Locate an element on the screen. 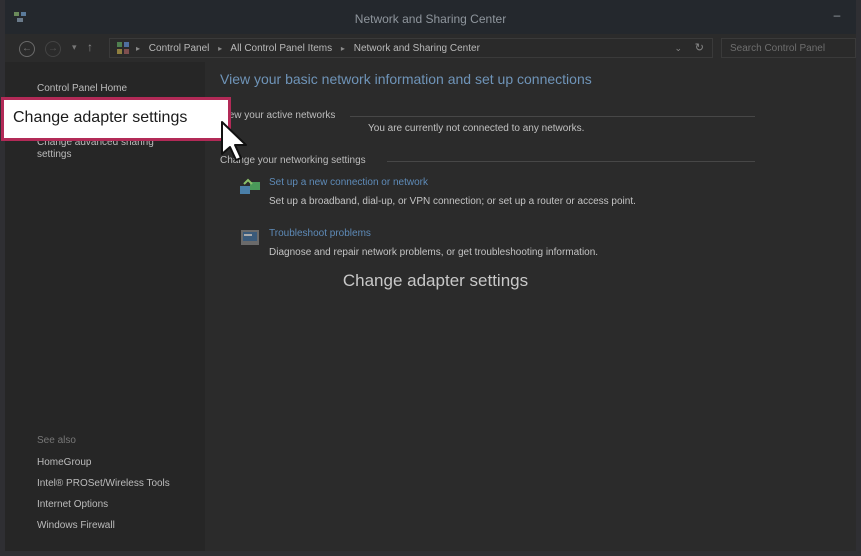 This screenshot has height=556, width=861. troubleshoot-icon is located at coordinates (250, 237).